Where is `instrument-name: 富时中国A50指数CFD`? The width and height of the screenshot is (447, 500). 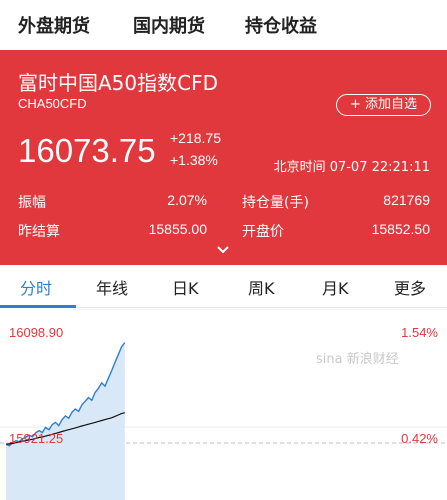
instrument-name: 富时中国A50指数CFD is located at coordinates (118, 83).